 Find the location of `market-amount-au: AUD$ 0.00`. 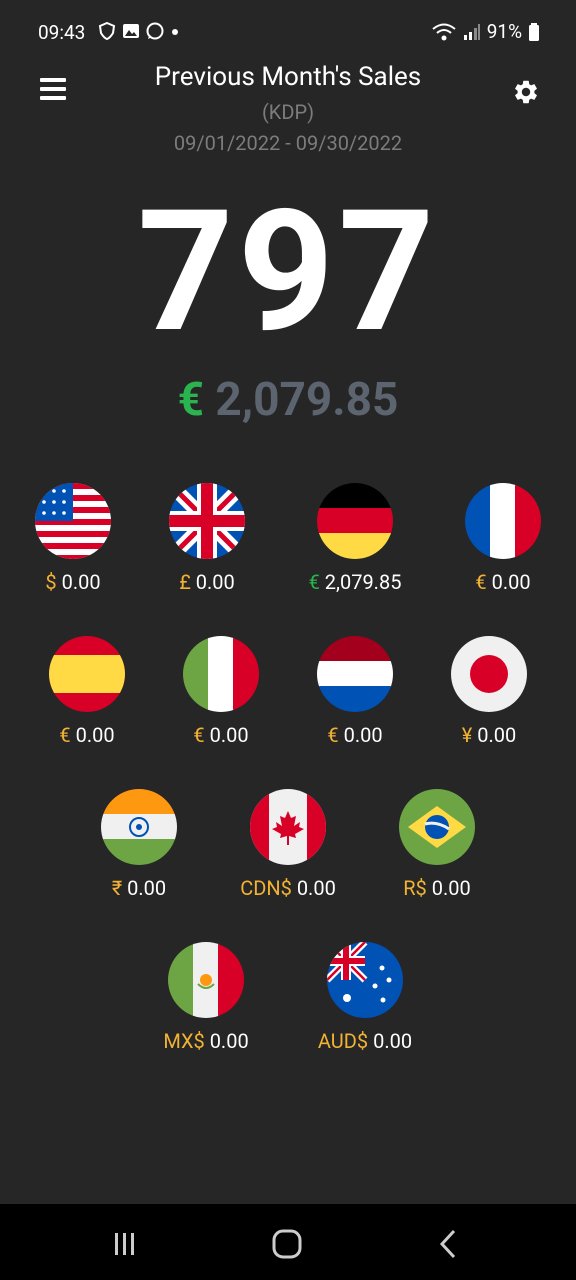

market-amount-au: AUD$ 0.00 is located at coordinates (365, 1041).